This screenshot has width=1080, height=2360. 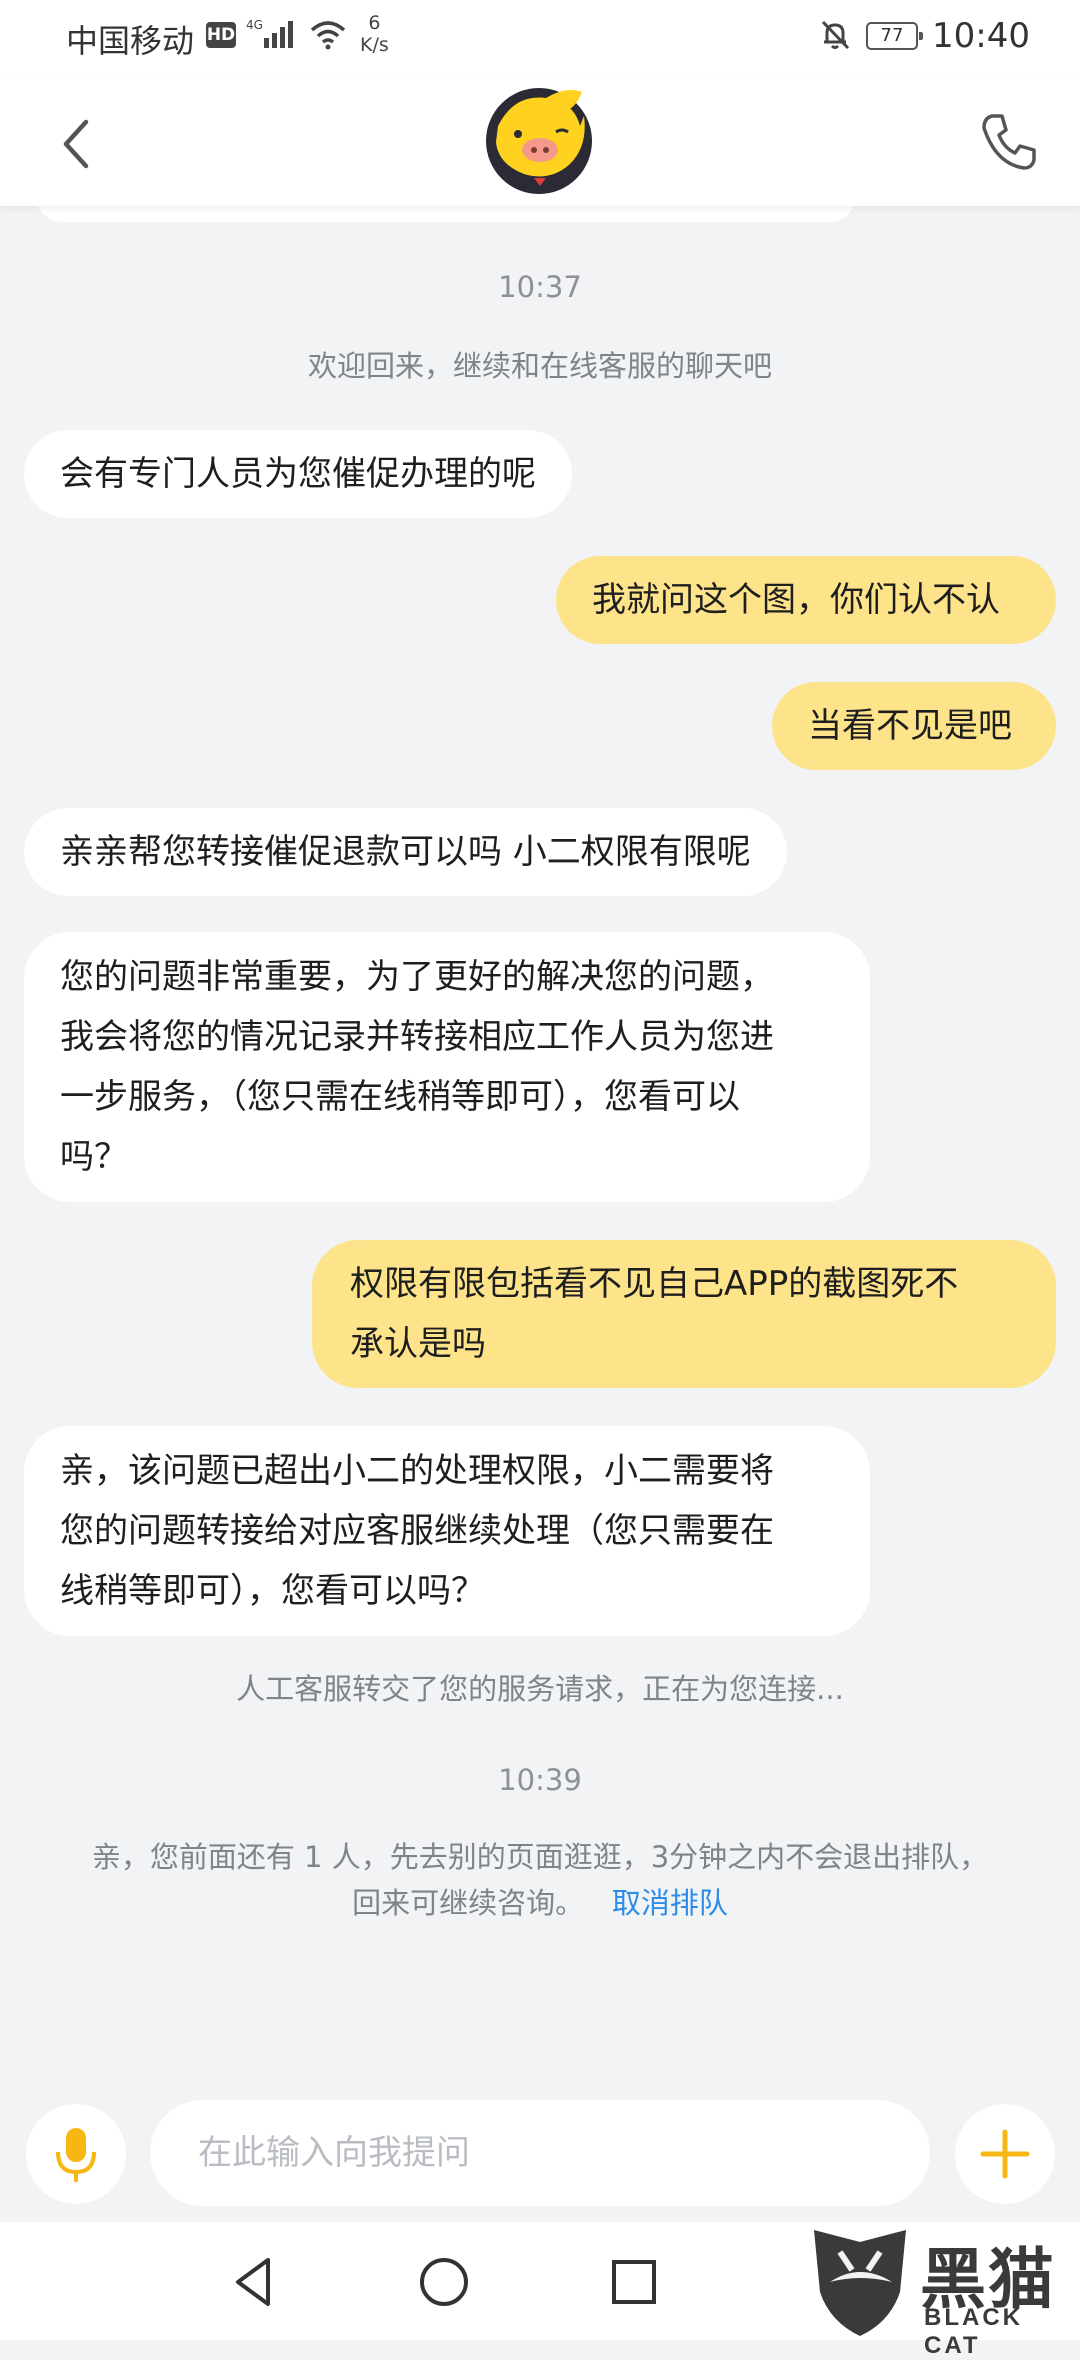 I want to click on nav-back-button, so click(x=254, y=2282).